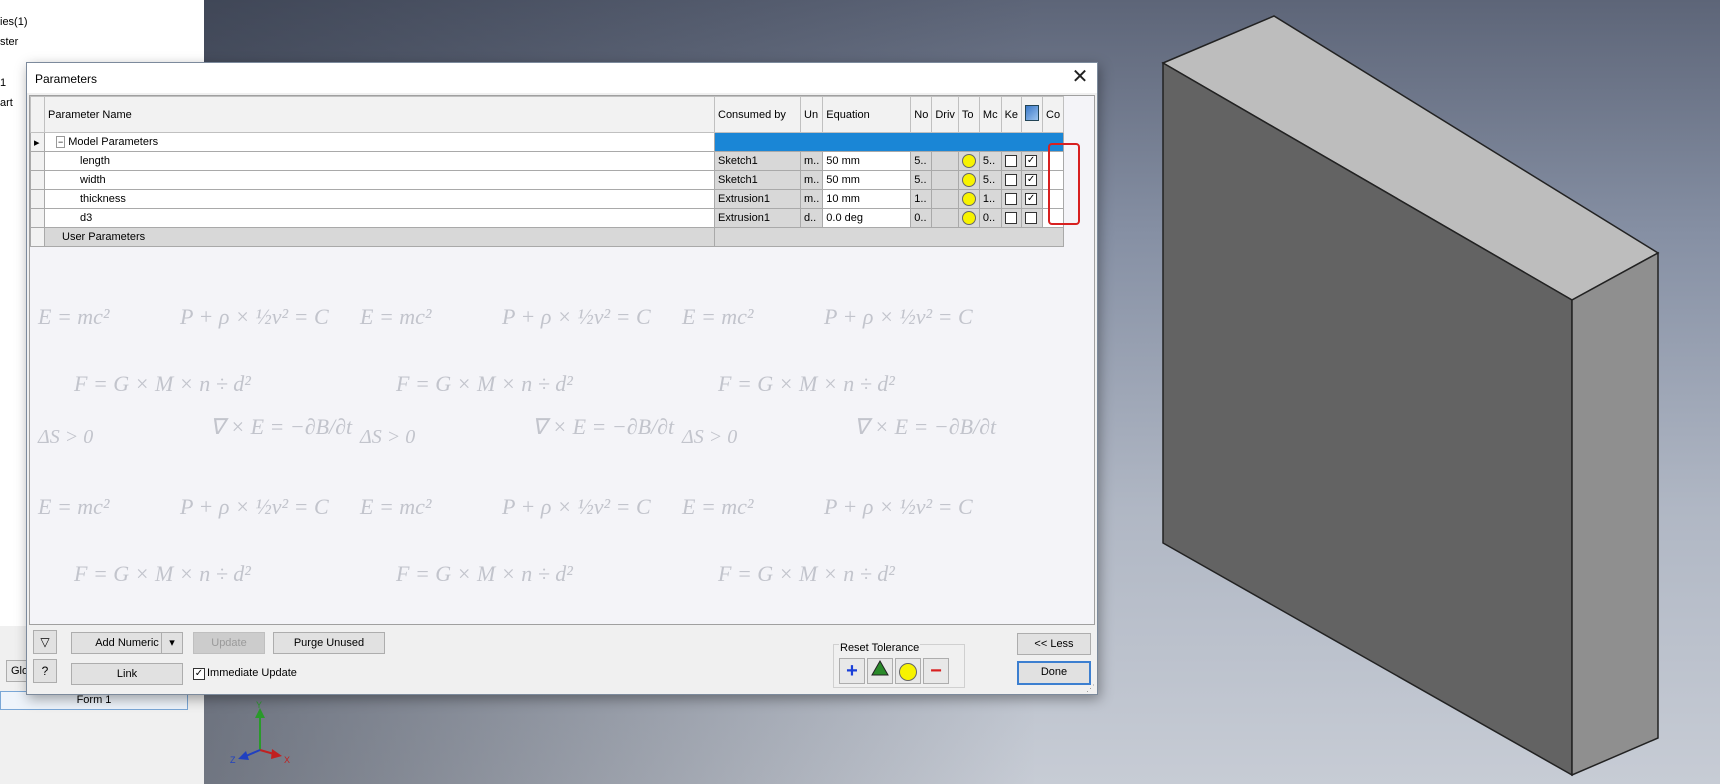 The image size is (1720, 784). I want to click on purge-unused-button: Purge Unused, so click(329, 643).